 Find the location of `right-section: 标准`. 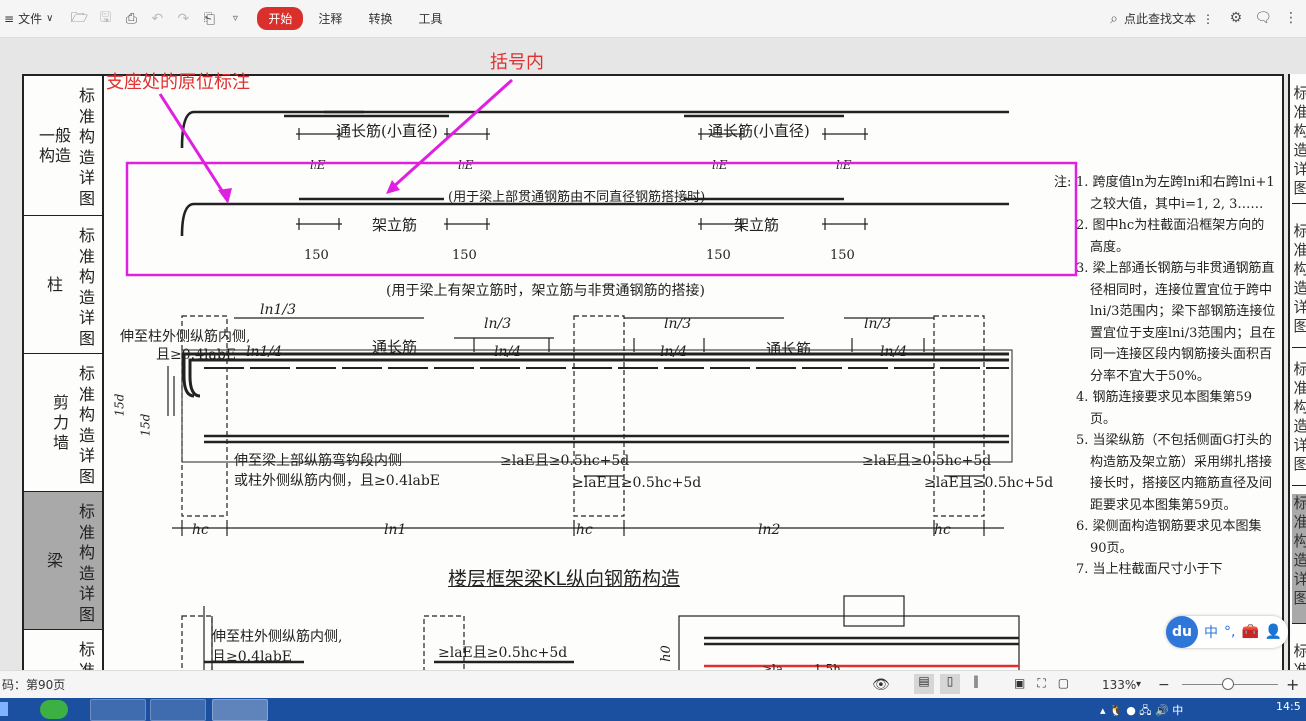

right-section: 标准 is located at coordinates (1299, 656).